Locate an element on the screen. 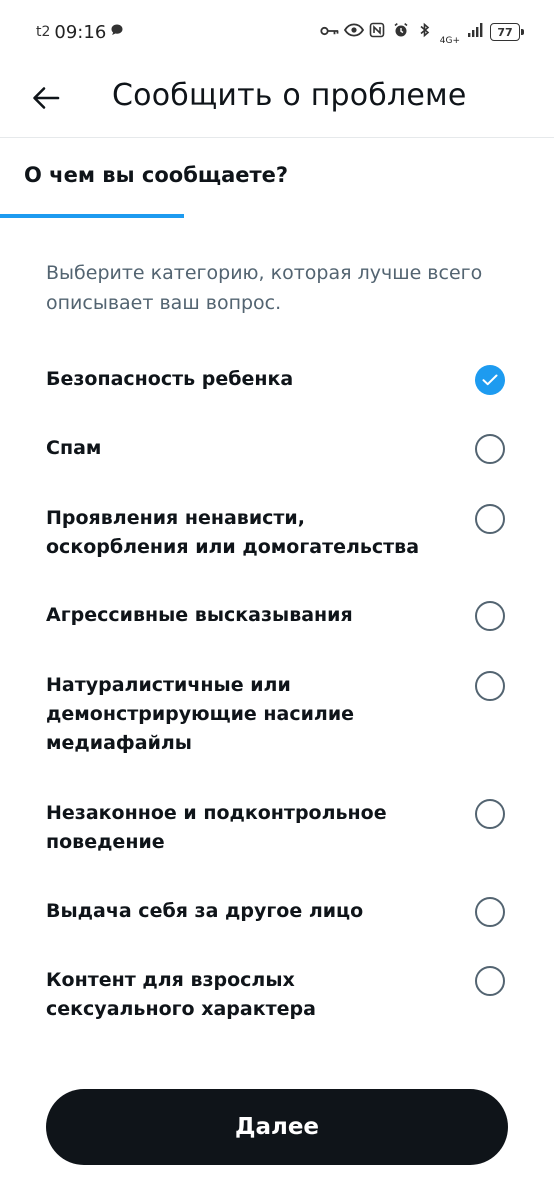 The image size is (554, 1200). option-child-safety: Безопасность ребенка is located at coordinates (276, 380).